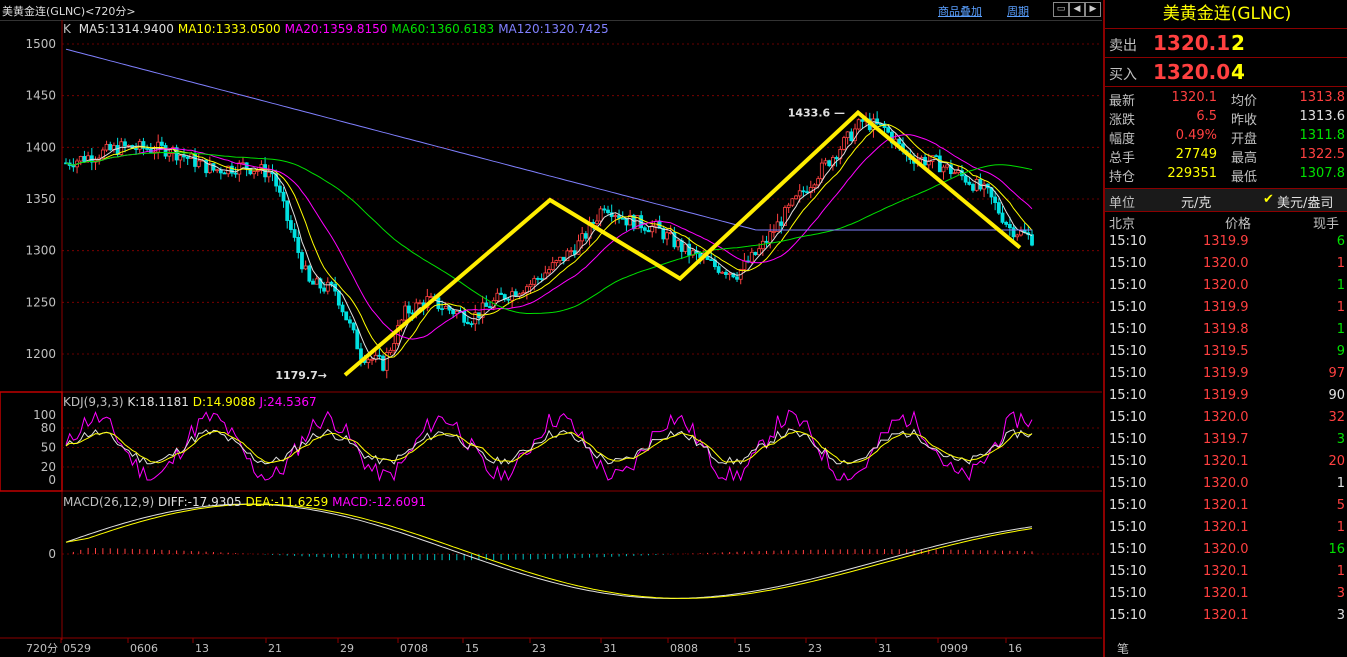 The height and width of the screenshot is (657, 1347). I want to click on unit-option-ounce: 美元/盎司, so click(1305, 201).